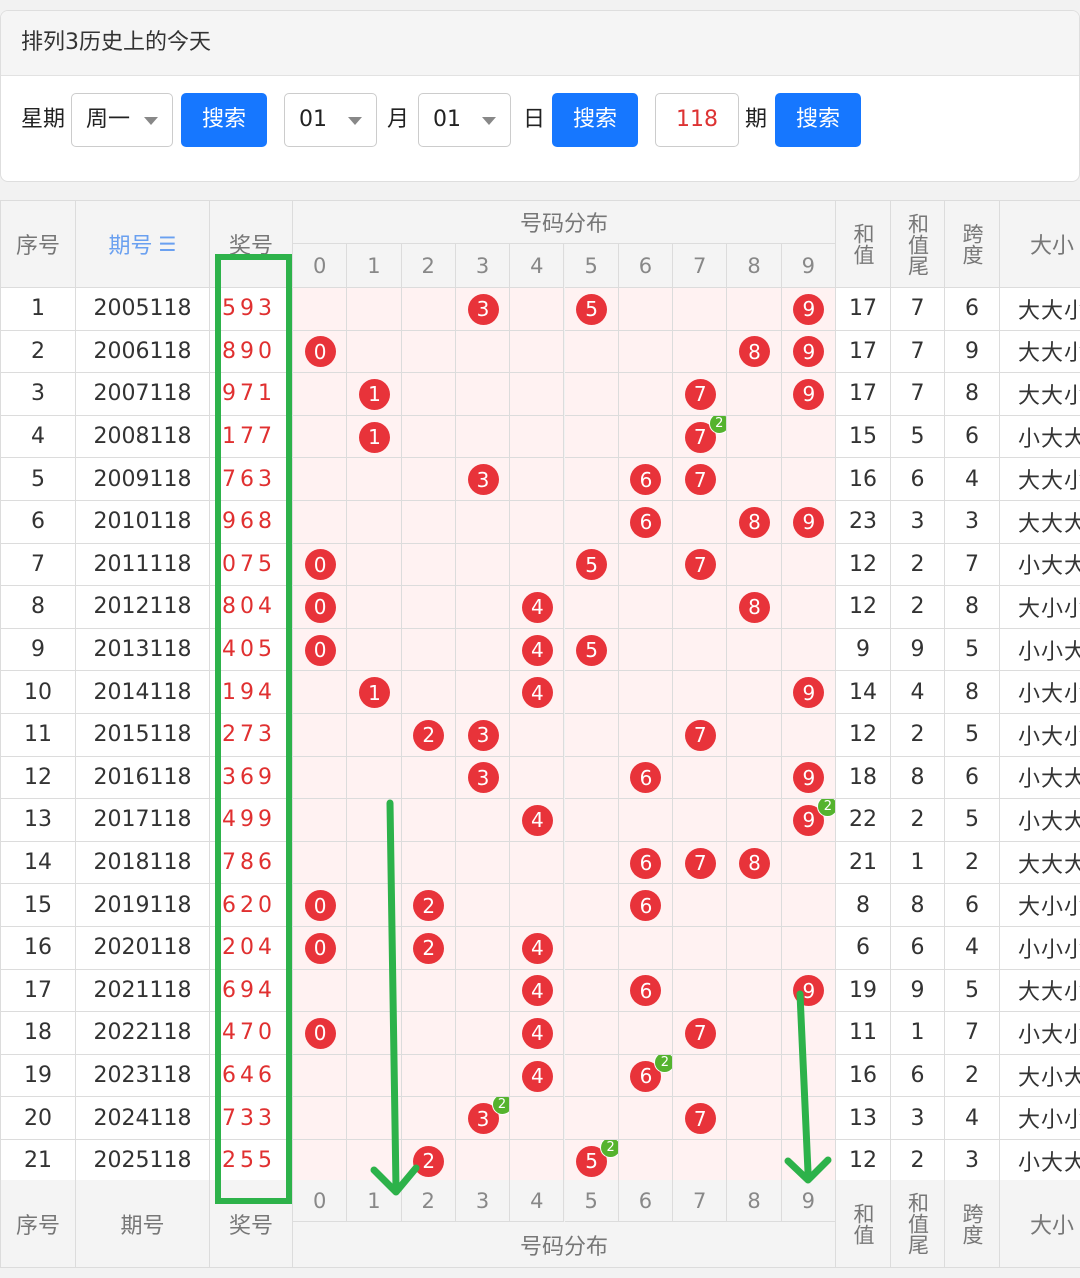 The height and width of the screenshot is (1278, 1080). Describe the element at coordinates (483, 1118) in the screenshot. I see `distribution-cell-3: 32` at that location.